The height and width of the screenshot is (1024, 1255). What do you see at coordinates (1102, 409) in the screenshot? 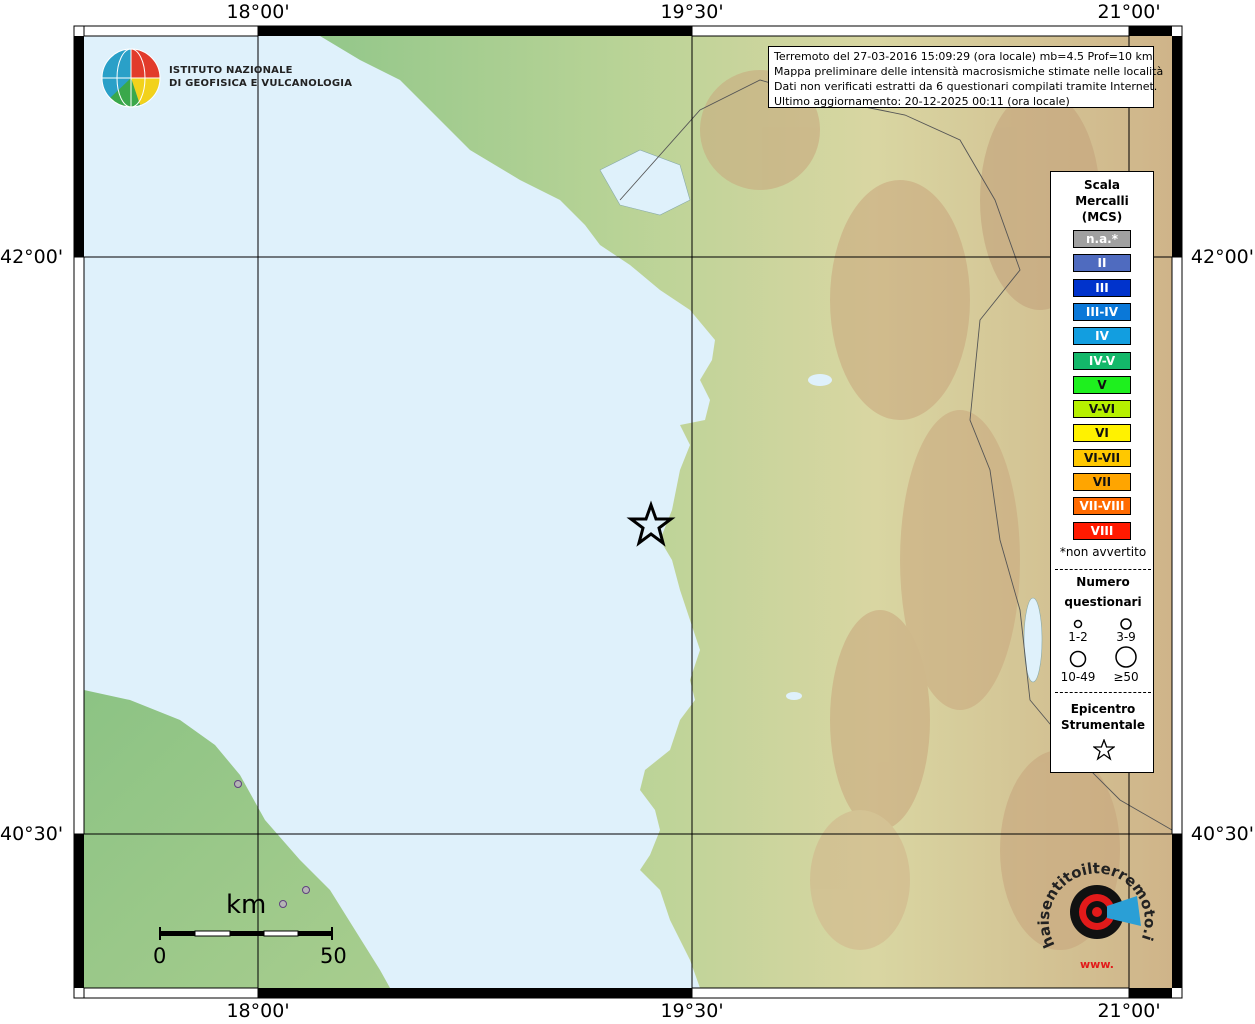
I see `legend-swatch: V-VI` at bounding box center [1102, 409].